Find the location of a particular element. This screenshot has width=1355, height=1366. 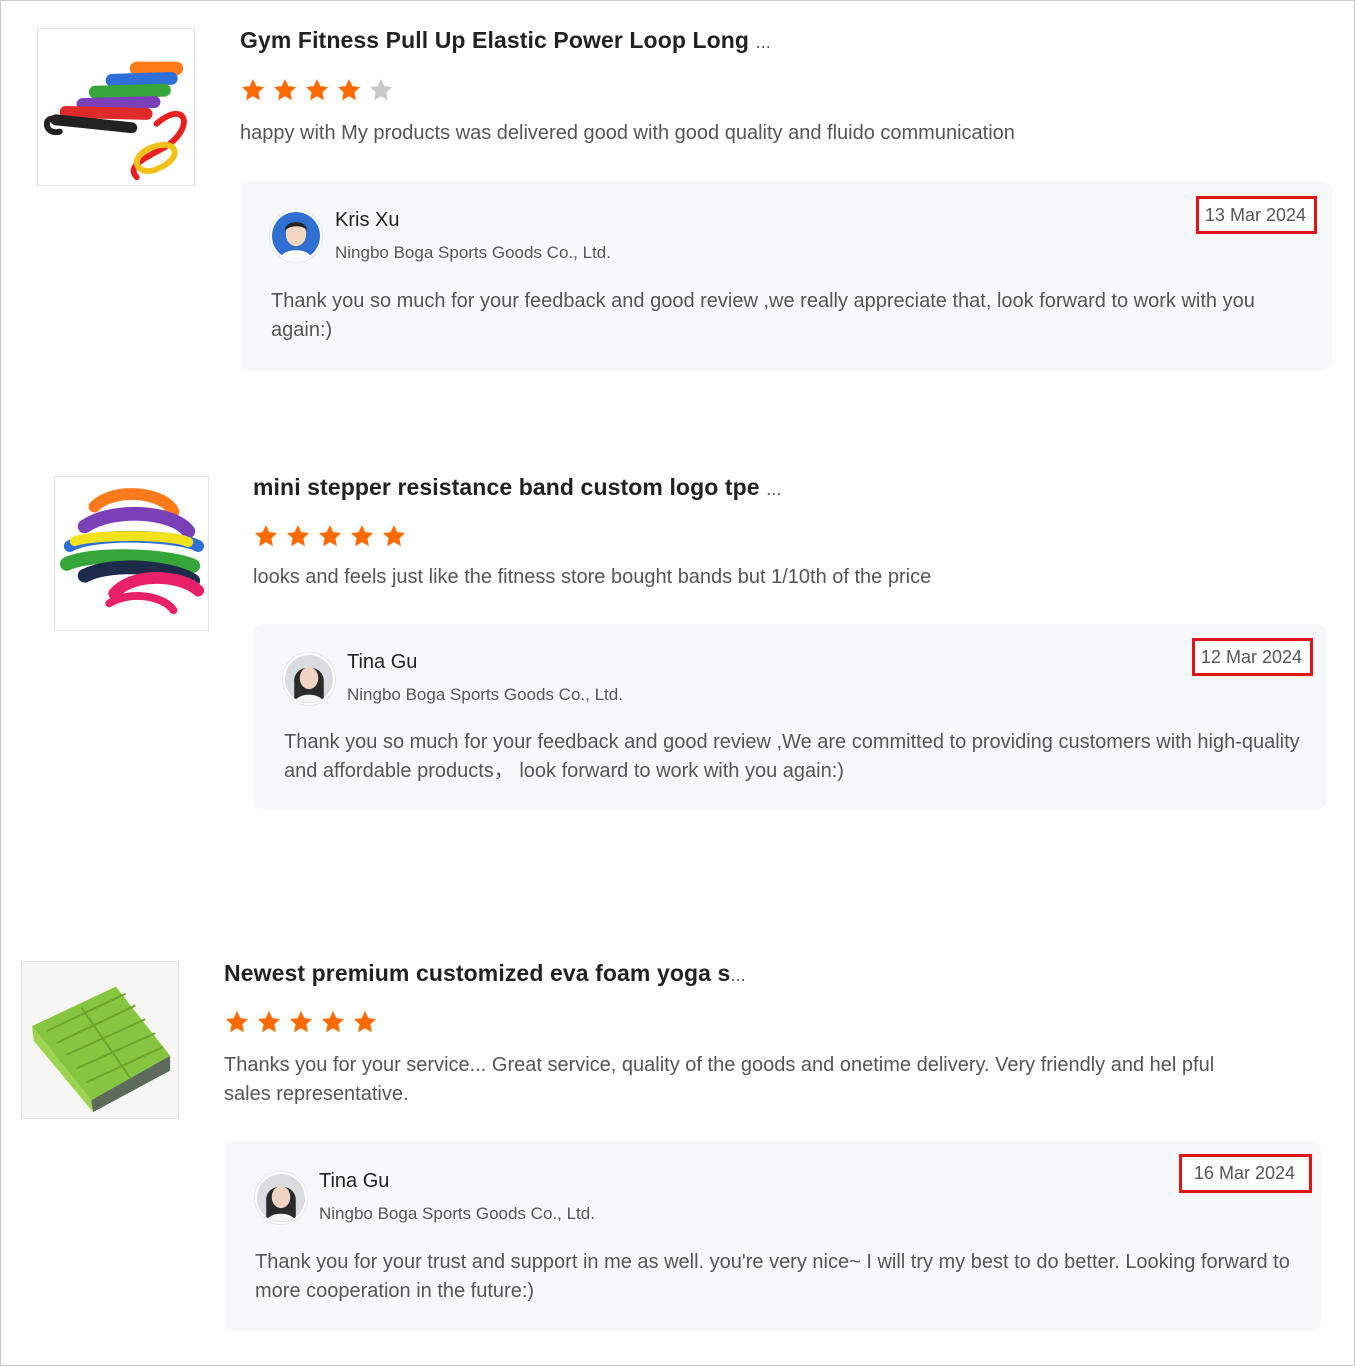

replier-name: Kris Xu is located at coordinates (367, 220).